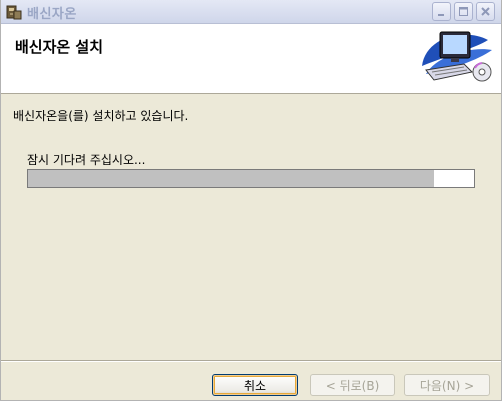 Image resolution: width=502 pixels, height=401 pixels. What do you see at coordinates (441, 11) in the screenshot?
I see `minimize-button` at bounding box center [441, 11].